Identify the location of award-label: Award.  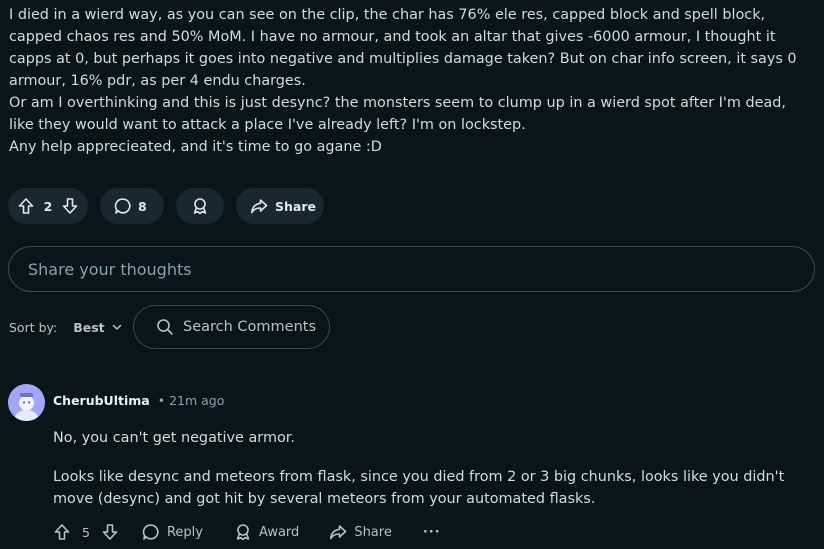
(279, 532).